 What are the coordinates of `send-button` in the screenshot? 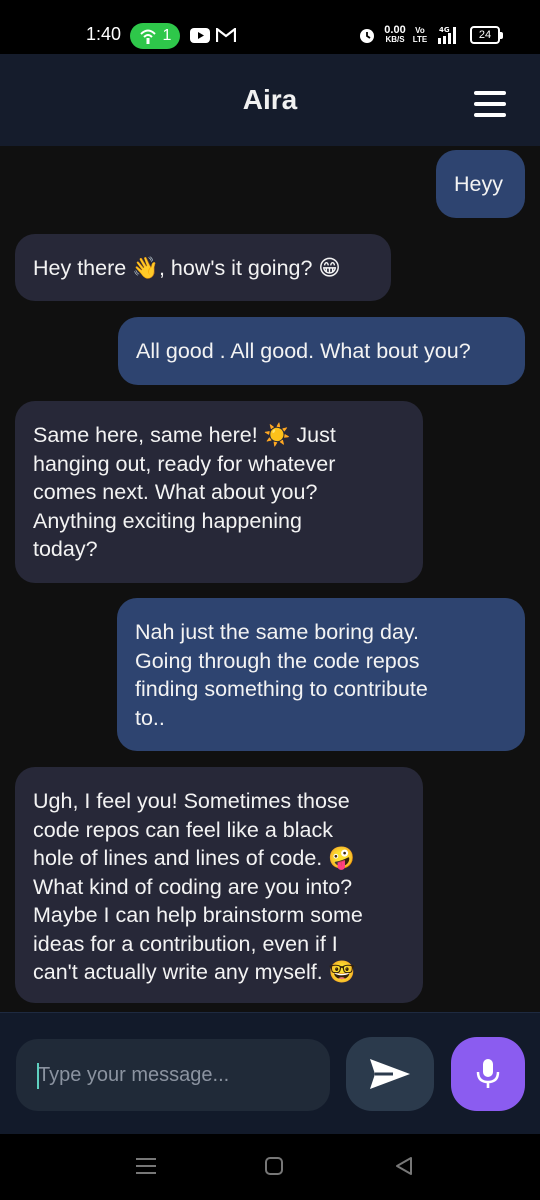 It's located at (390, 1074).